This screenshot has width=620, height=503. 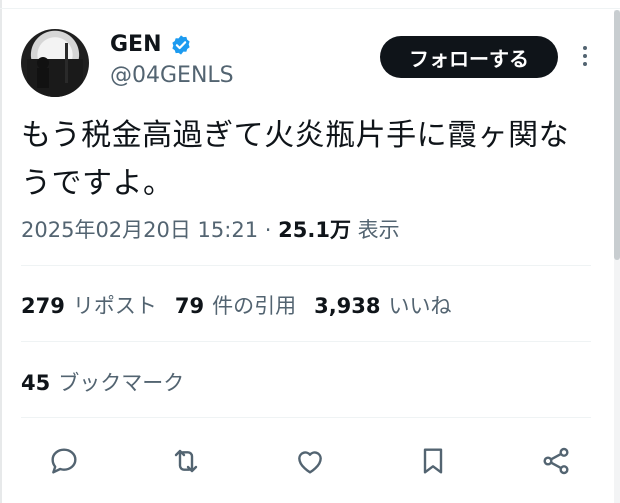 I want to click on likes-label: いいね, so click(x=420, y=306).